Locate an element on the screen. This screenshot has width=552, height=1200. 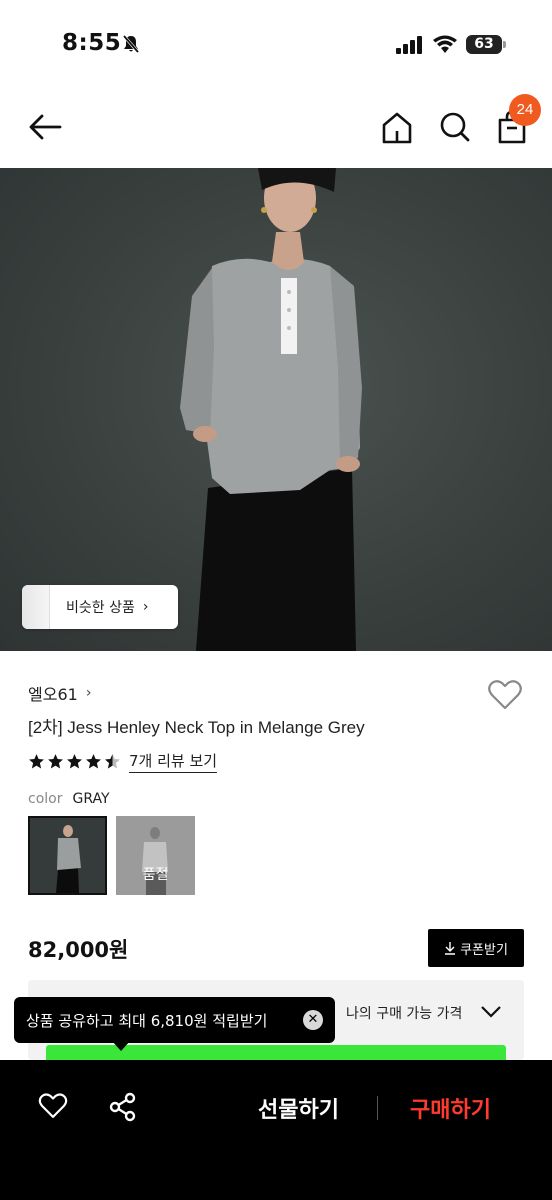
product-price: 82,000원 is located at coordinates (78, 950).